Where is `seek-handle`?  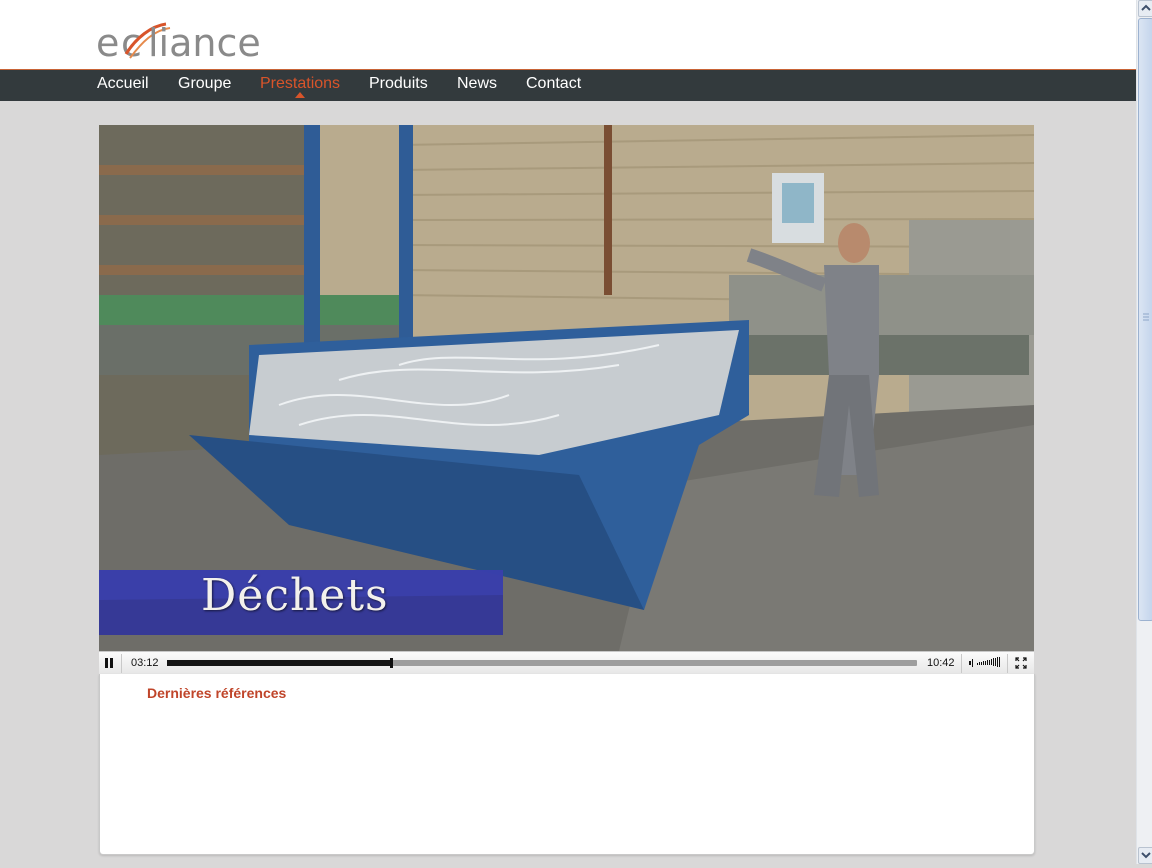
seek-handle is located at coordinates (391, 663).